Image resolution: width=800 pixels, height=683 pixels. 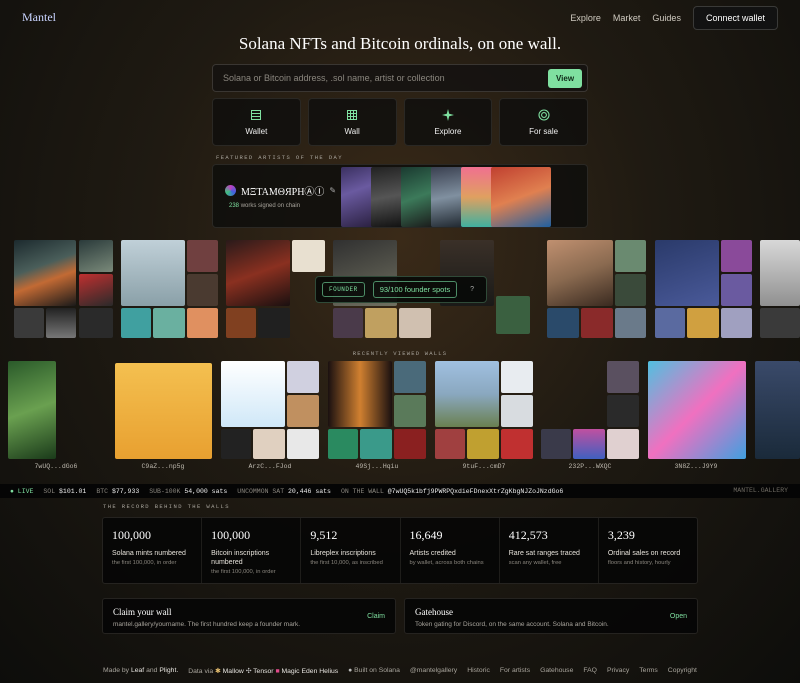 I want to click on tensor-link: Tensor, so click(x=263, y=671).